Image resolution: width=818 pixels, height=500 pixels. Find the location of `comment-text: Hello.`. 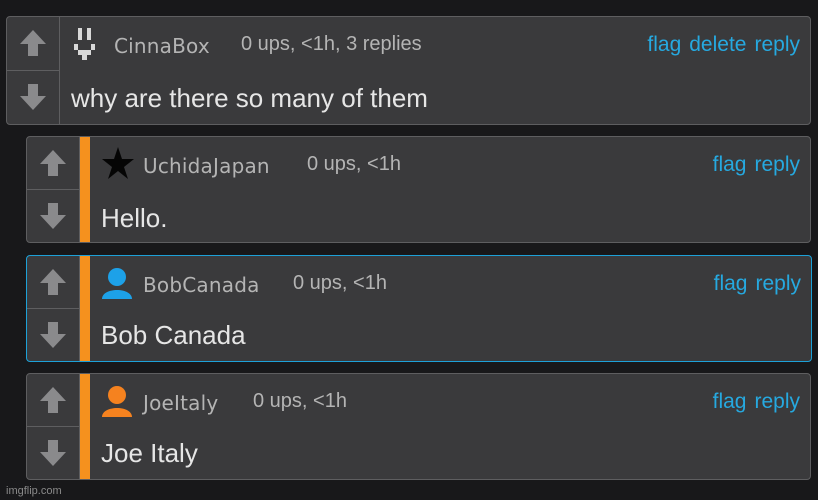

comment-text: Hello. is located at coordinates (134, 218).